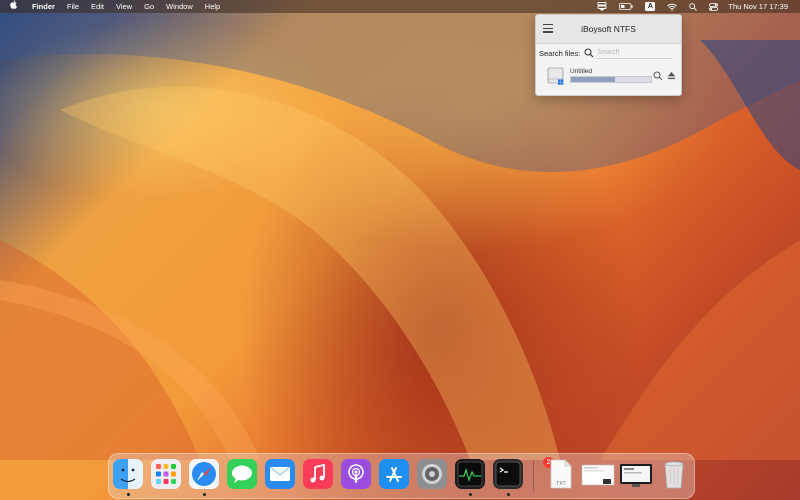 This screenshot has width=800, height=500. I want to click on menu-file: File, so click(73, 6).